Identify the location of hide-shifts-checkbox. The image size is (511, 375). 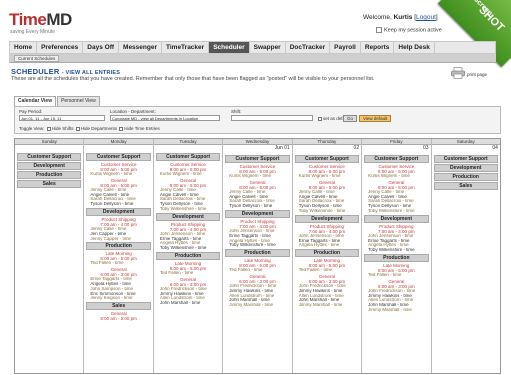
(48, 128).